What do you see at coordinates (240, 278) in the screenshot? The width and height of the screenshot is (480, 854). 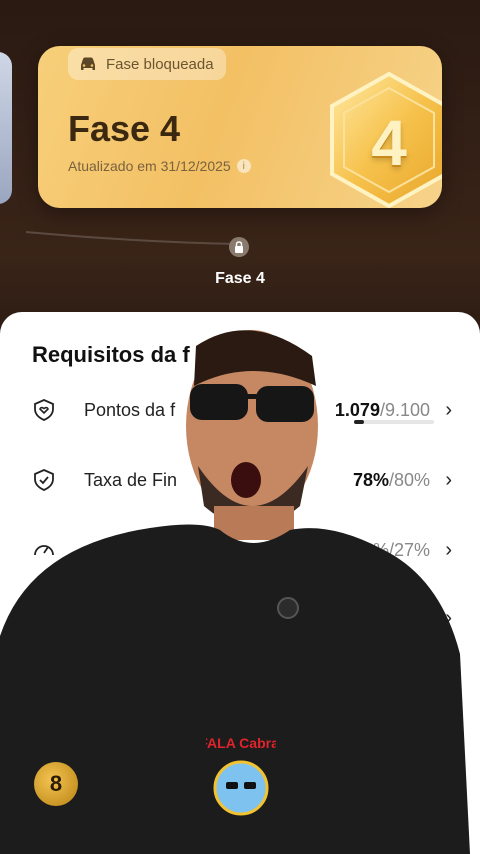 I see `progress-phase-label: Fase 4` at bounding box center [240, 278].